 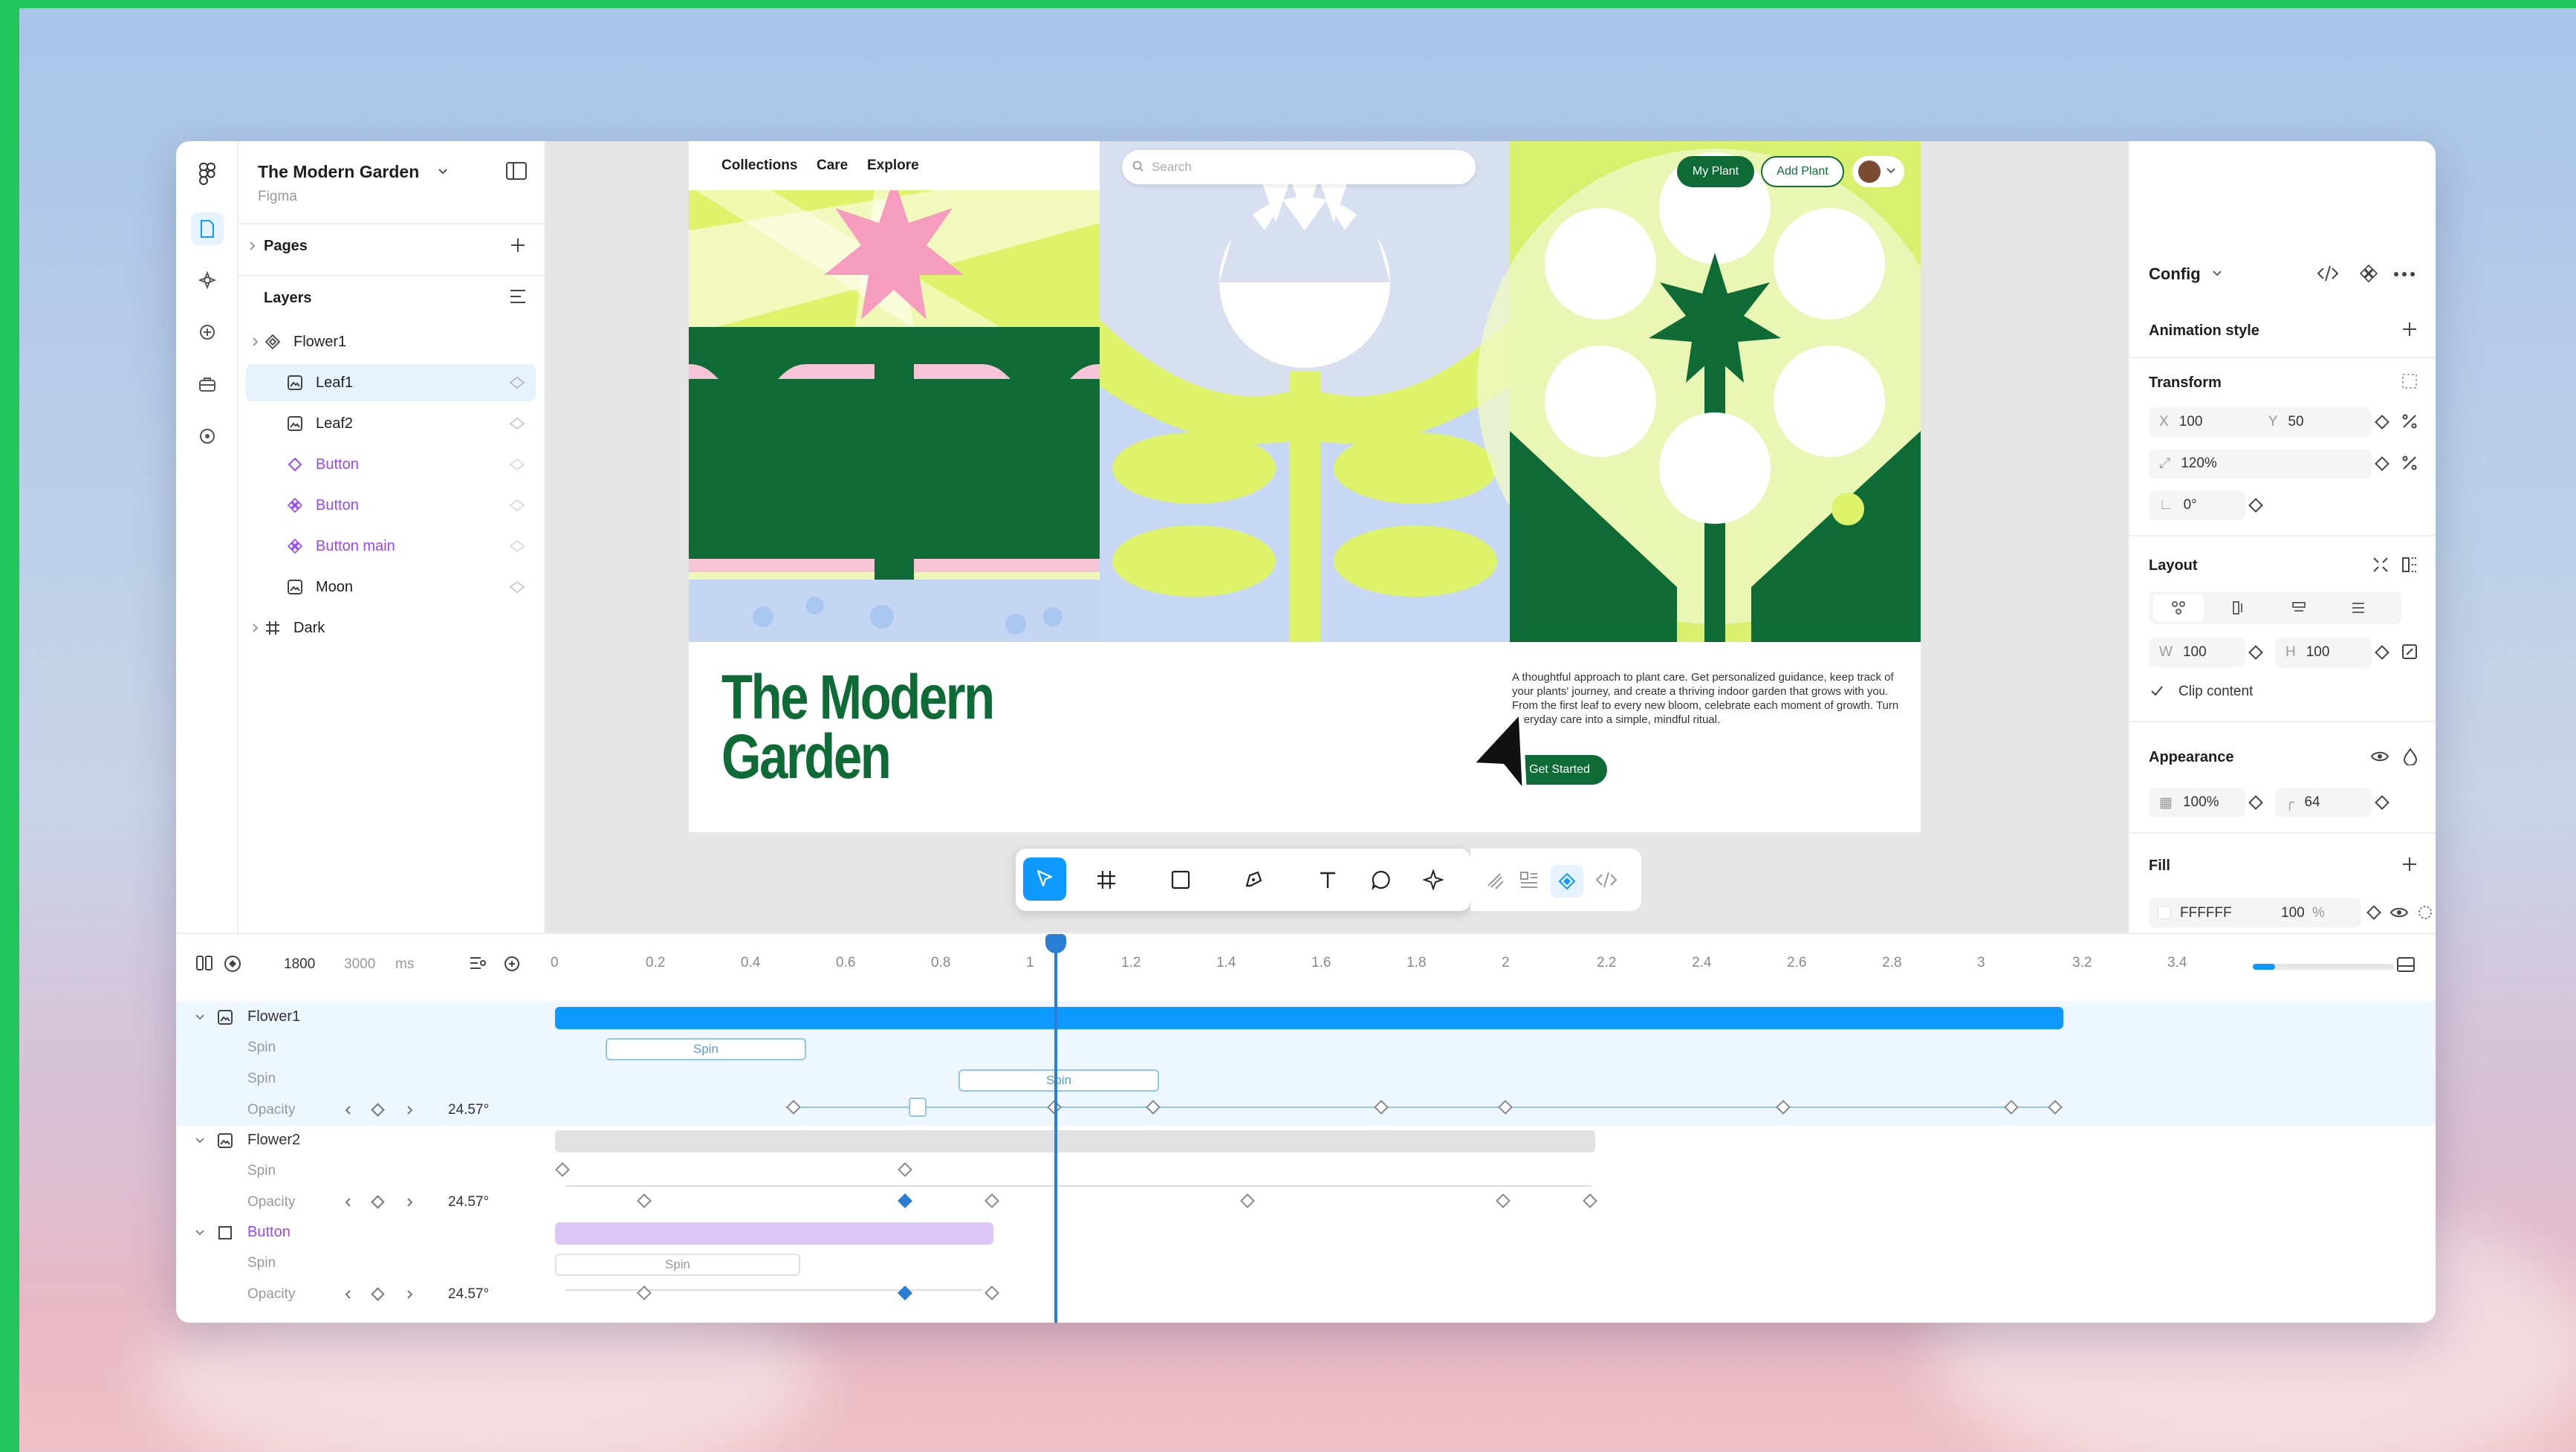 I want to click on code-icon, so click(x=1606, y=880).